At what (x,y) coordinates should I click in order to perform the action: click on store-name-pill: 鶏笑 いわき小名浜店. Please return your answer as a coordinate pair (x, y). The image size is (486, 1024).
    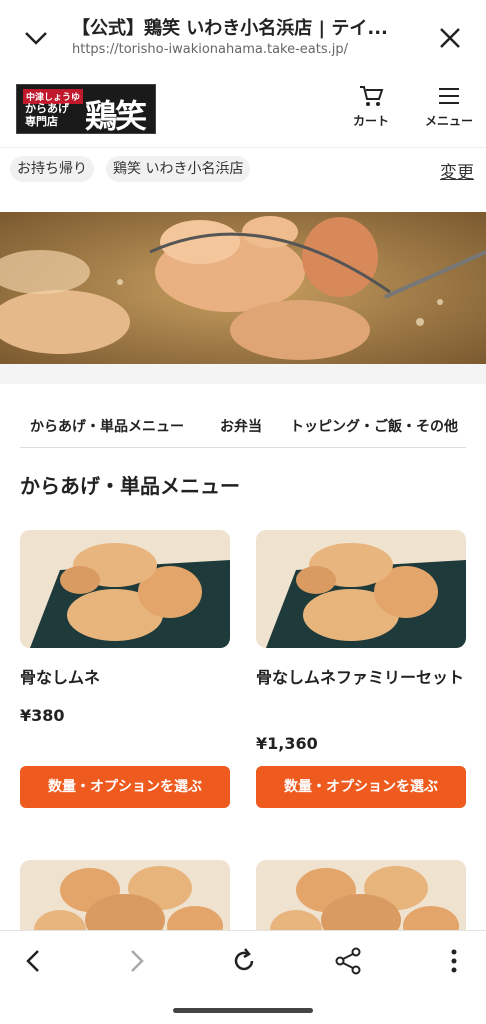
    Looking at the image, I should click on (178, 169).